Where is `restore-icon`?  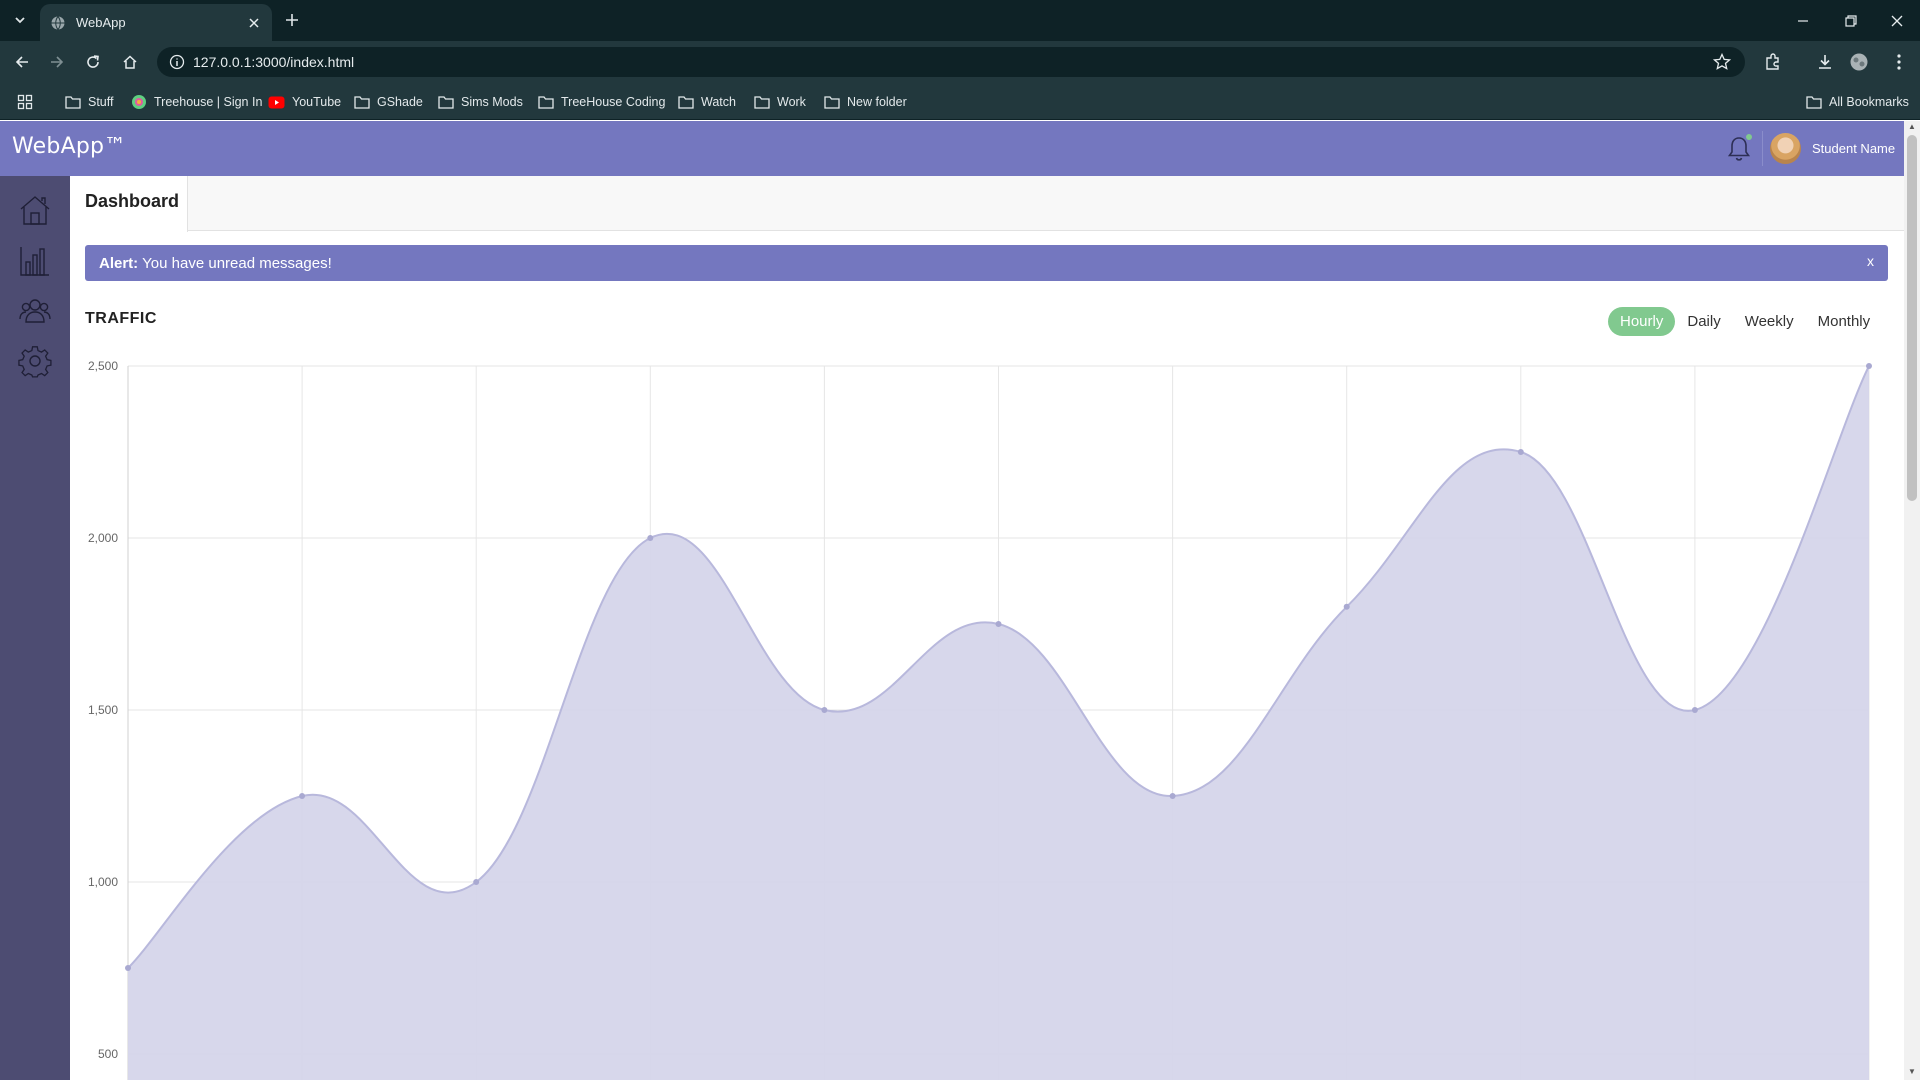
restore-icon is located at coordinates (1851, 20).